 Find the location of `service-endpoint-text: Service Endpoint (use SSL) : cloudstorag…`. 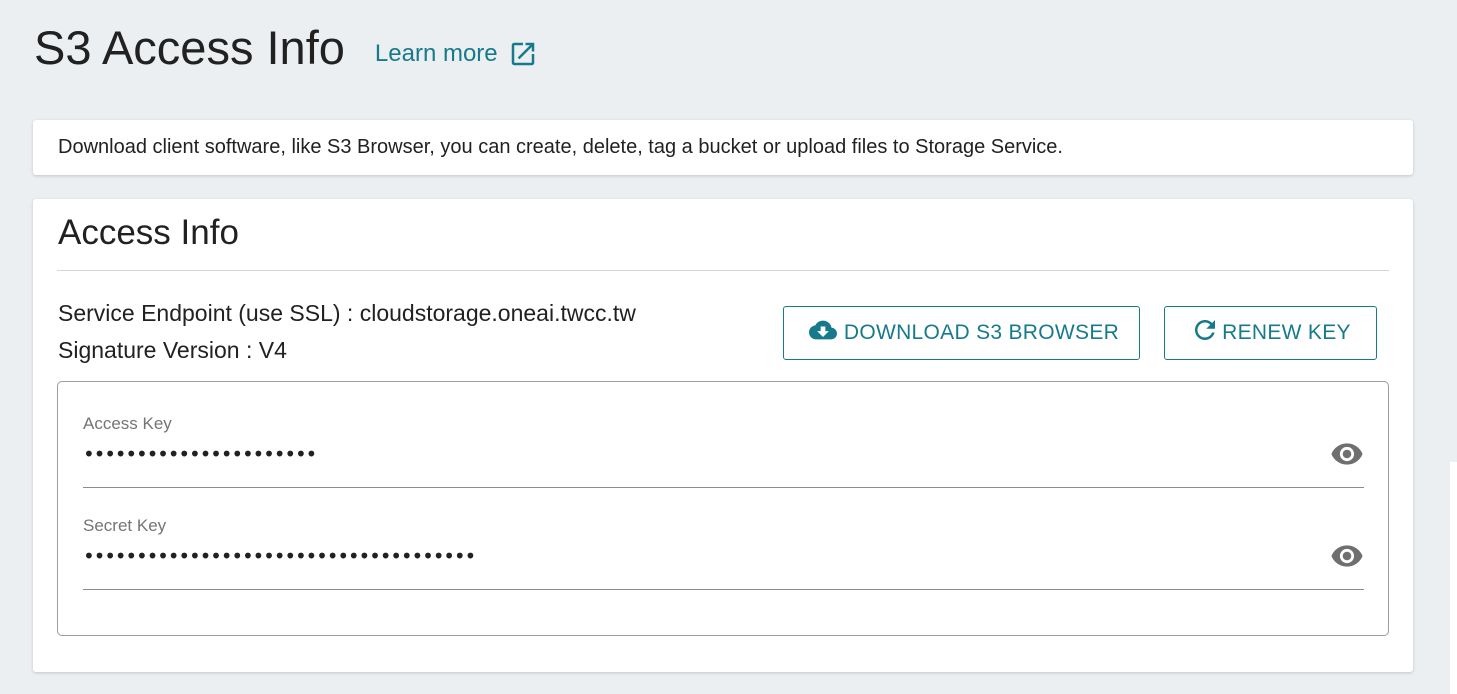

service-endpoint-text: Service Endpoint (use SSL) : cloudstorag… is located at coordinates (347, 313).